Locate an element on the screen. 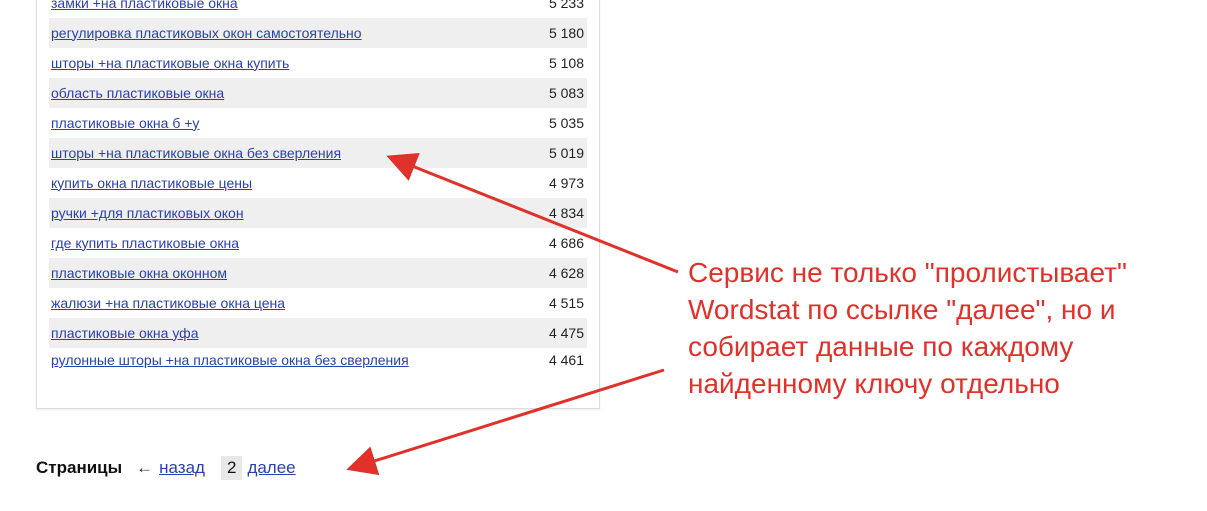  phrase-link: ручки +для пластиковых окон is located at coordinates (147, 213).